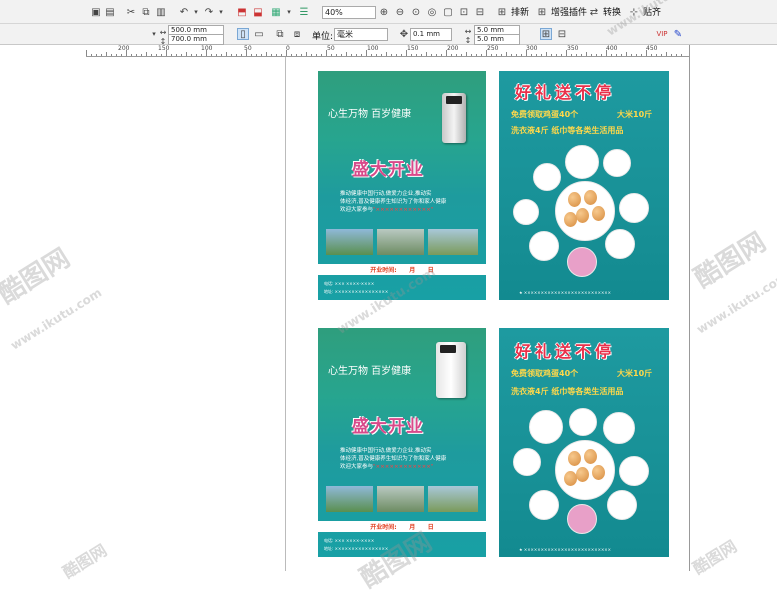  I want to click on enhance-plugin-icon: ⊞, so click(542, 12).